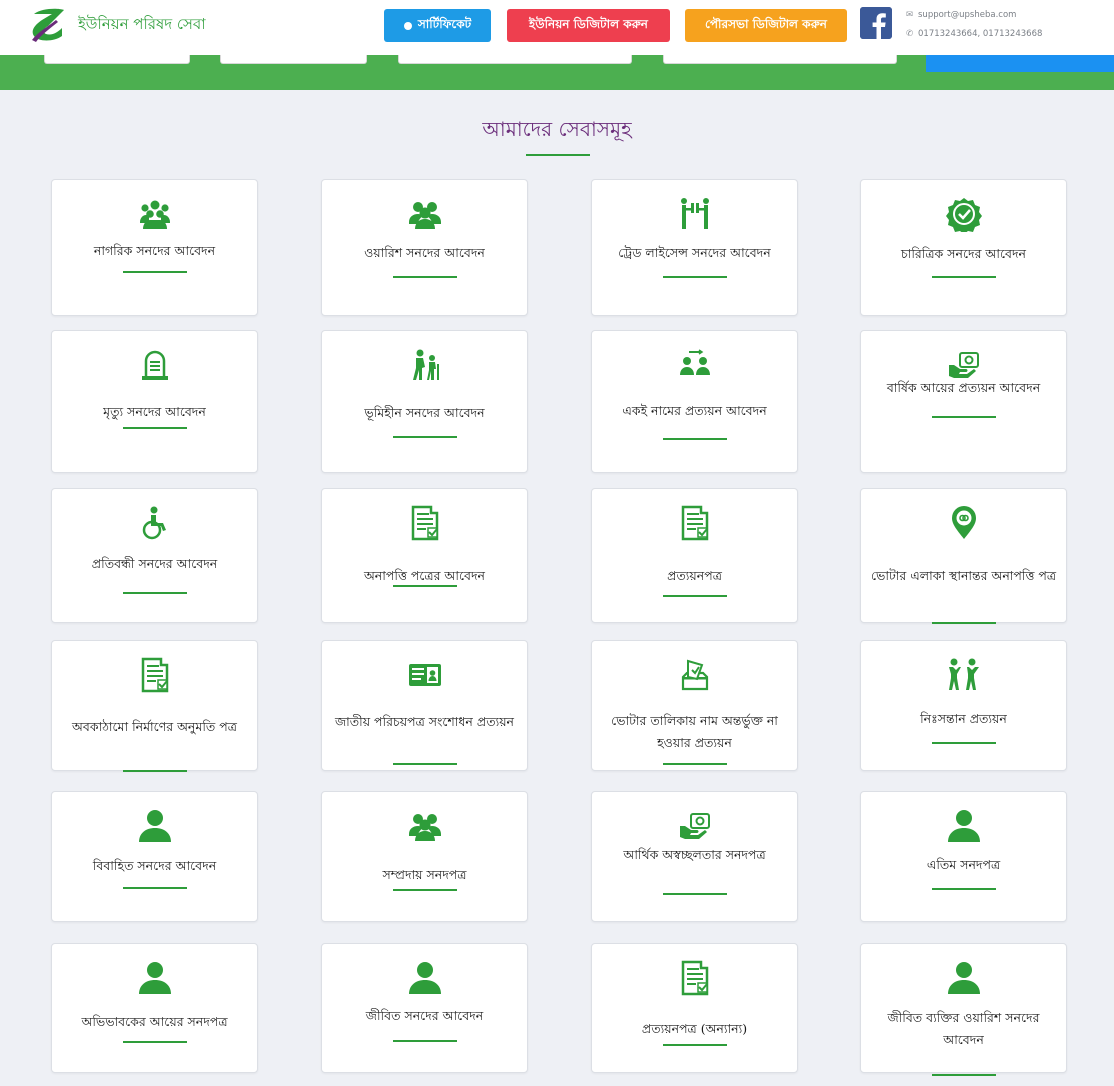  What do you see at coordinates (154, 865) in the screenshot?
I see `service-card-label: বিবাহিত সনদের আবেদন` at bounding box center [154, 865].